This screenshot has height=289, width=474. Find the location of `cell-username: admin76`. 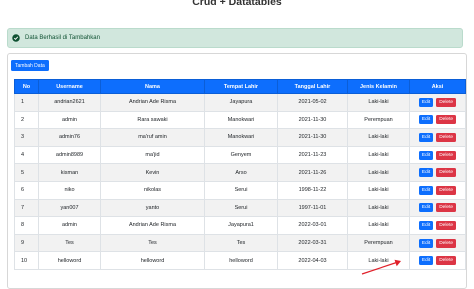

cell-username: admin76 is located at coordinates (69, 137).